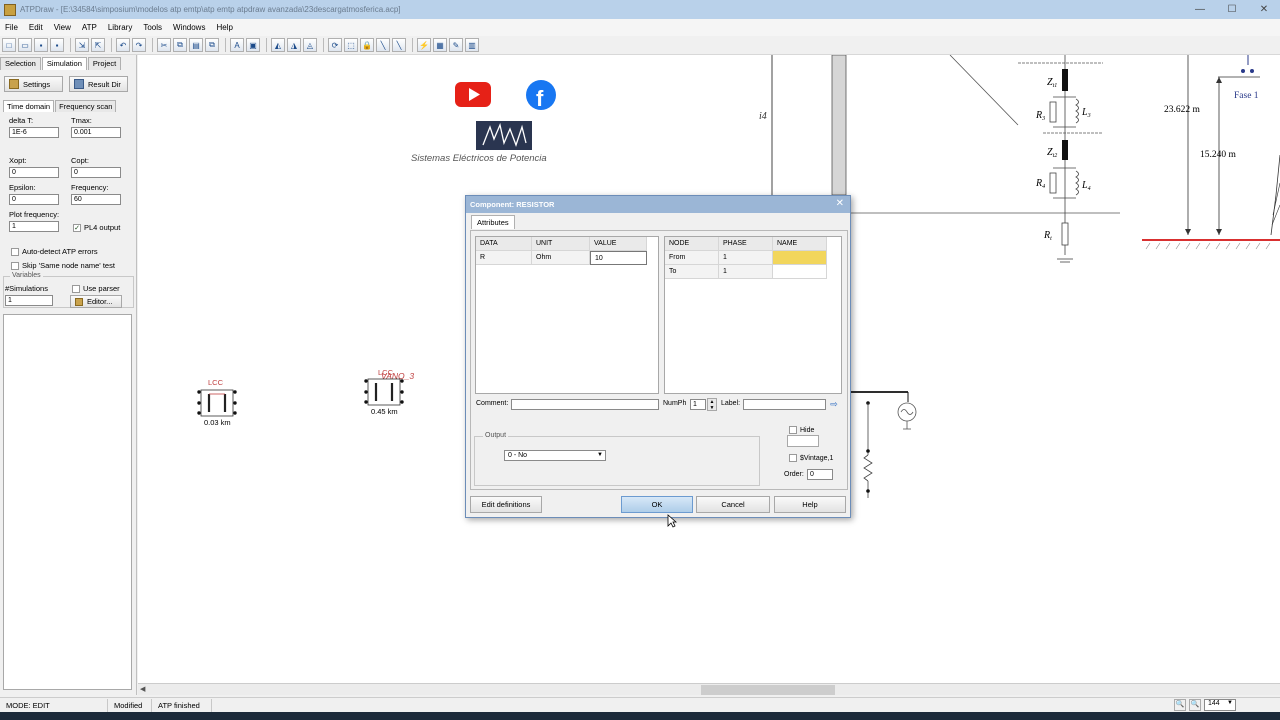 The height and width of the screenshot is (720, 1280). I want to click on menu-library: Library, so click(122, 27).